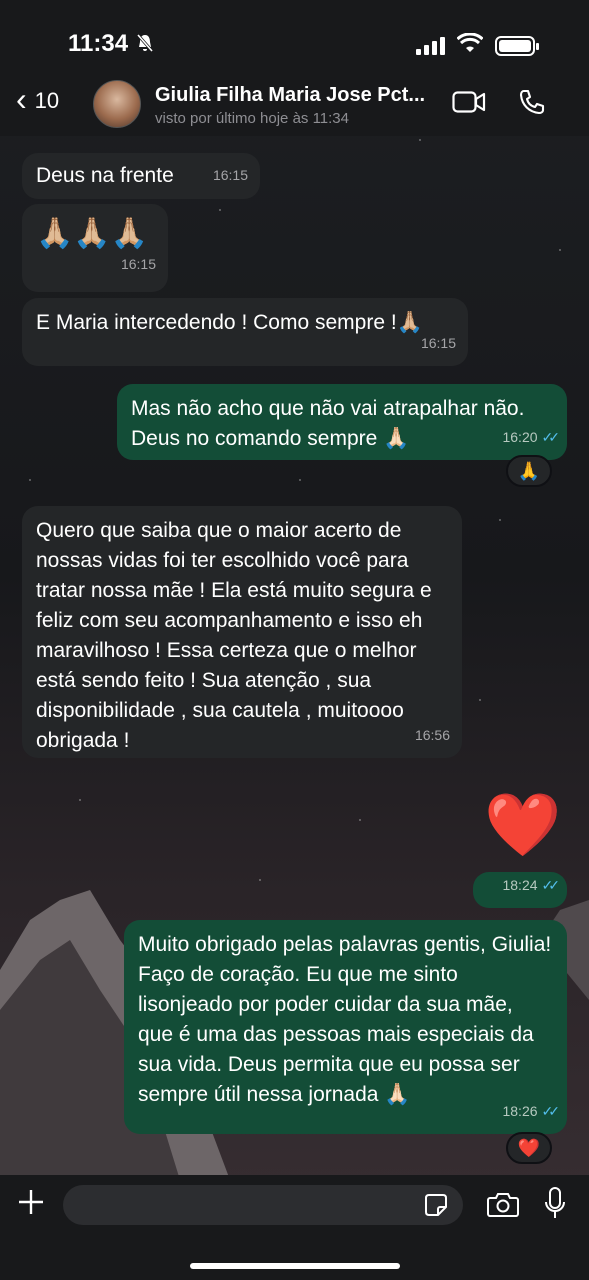 The height and width of the screenshot is (1280, 589). I want to click on message-reaction: ❤️, so click(529, 1148).